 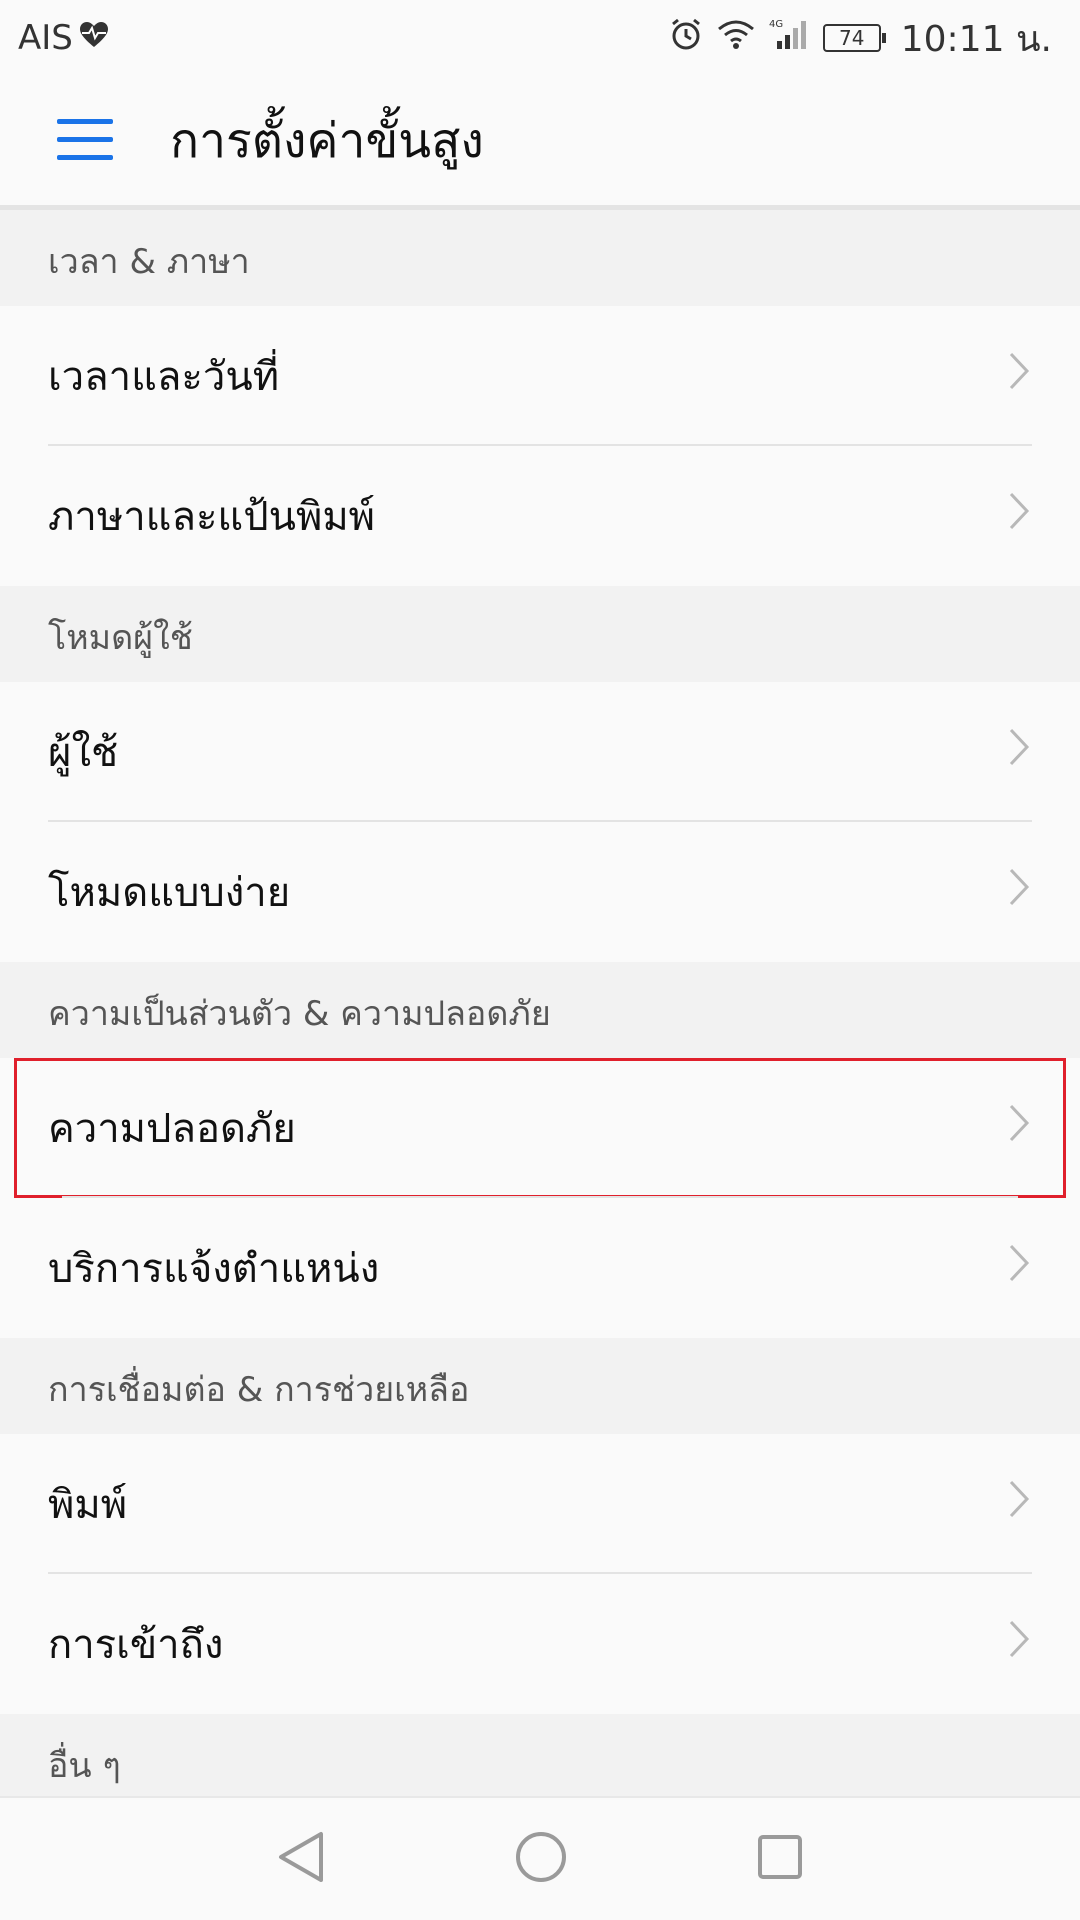 What do you see at coordinates (540, 1128) in the screenshot?
I see `settings-item-security: ความปลอดภัย` at bounding box center [540, 1128].